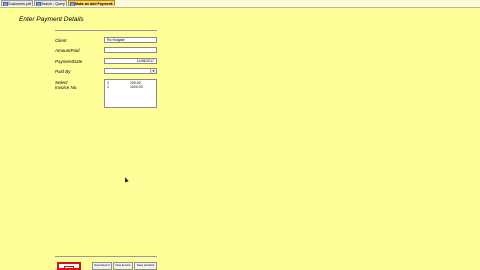  Describe the element at coordinates (67, 50) in the screenshot. I see `amount-paid-label: AmountPaid` at that location.